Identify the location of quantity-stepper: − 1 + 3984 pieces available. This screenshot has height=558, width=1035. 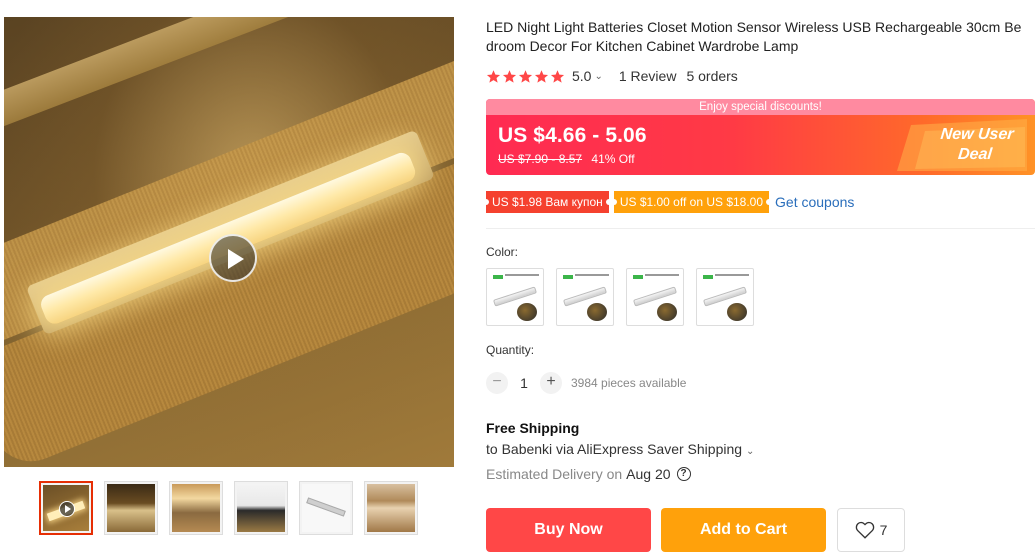
(586, 383).